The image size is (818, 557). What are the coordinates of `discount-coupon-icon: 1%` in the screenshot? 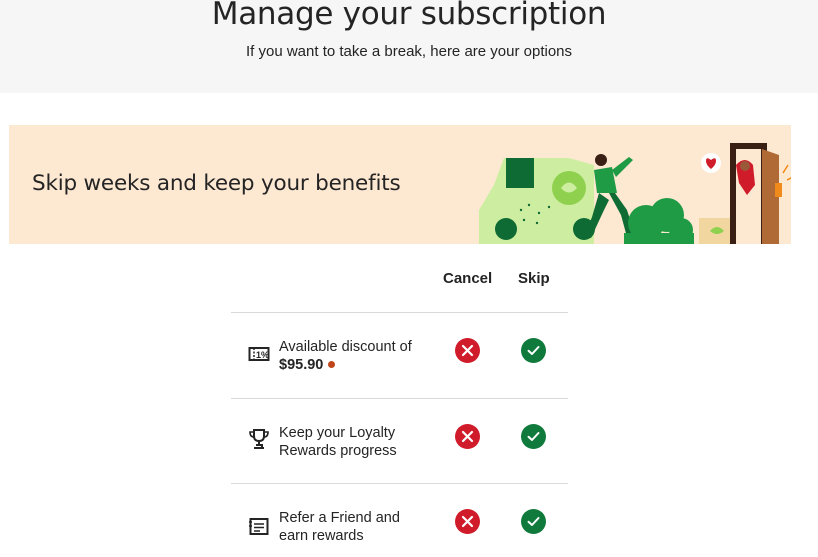 It's located at (259, 354).